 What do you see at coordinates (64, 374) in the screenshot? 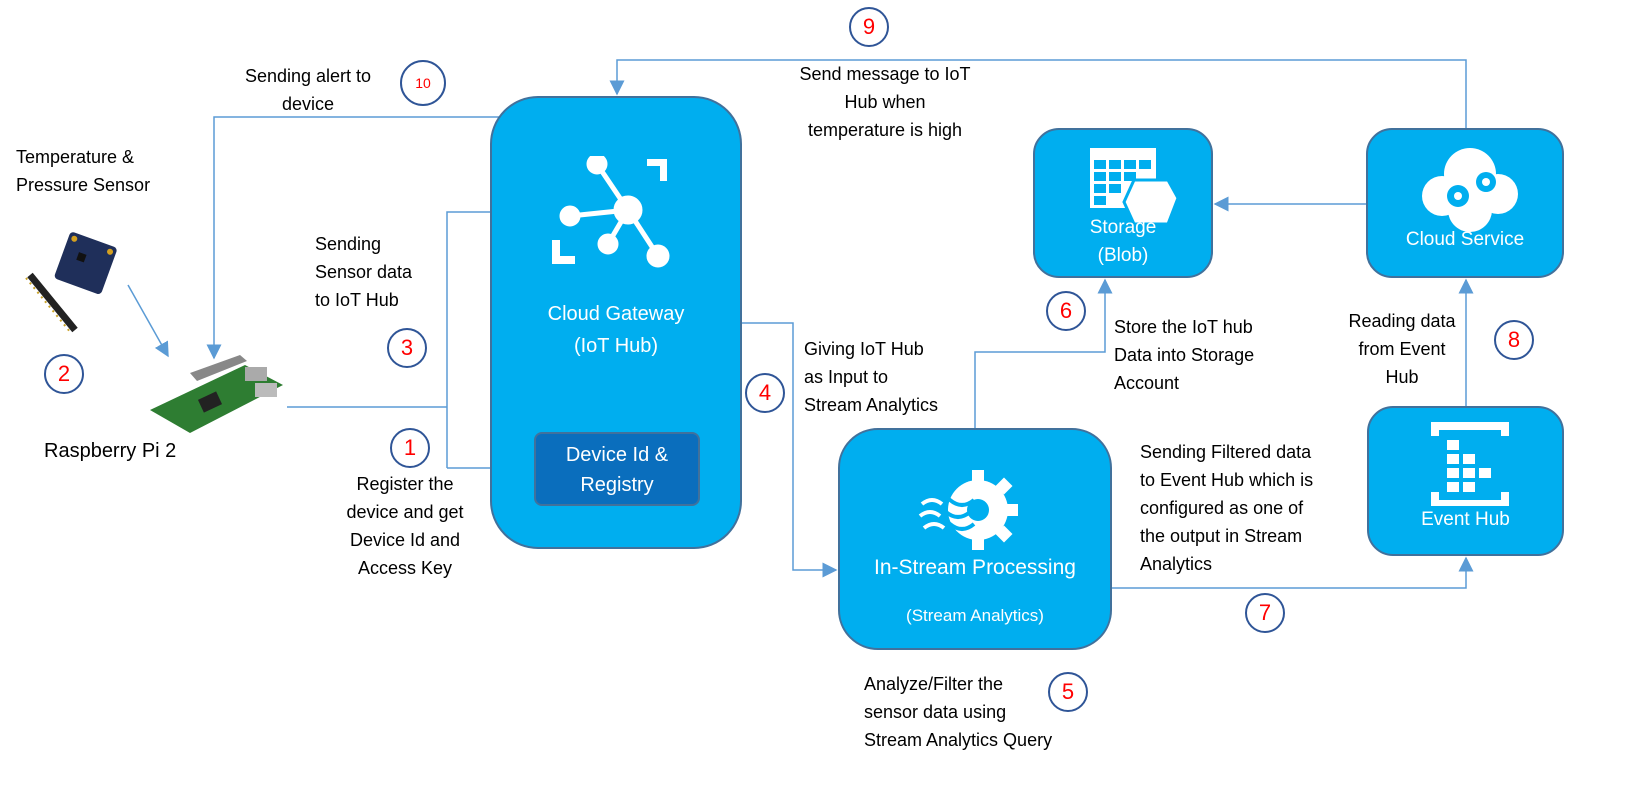
I see `step-2: 2` at bounding box center [64, 374].